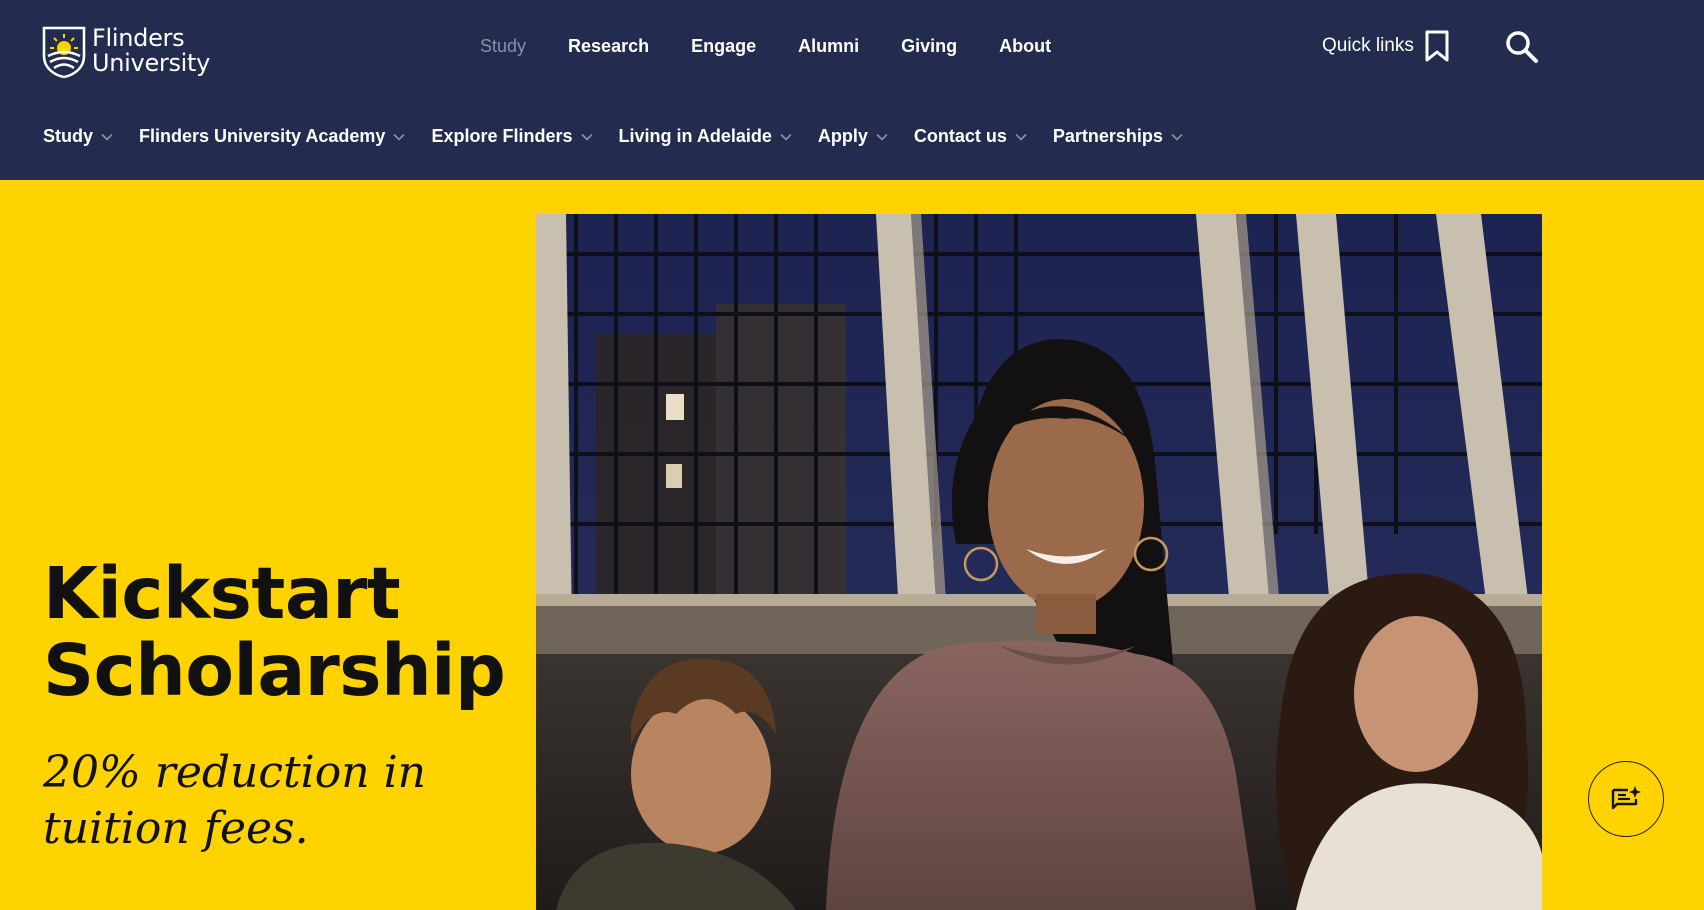 Image resolution: width=1704 pixels, height=910 pixels. Describe the element at coordinates (1025, 46) in the screenshot. I see `top-nav-about: About` at that location.